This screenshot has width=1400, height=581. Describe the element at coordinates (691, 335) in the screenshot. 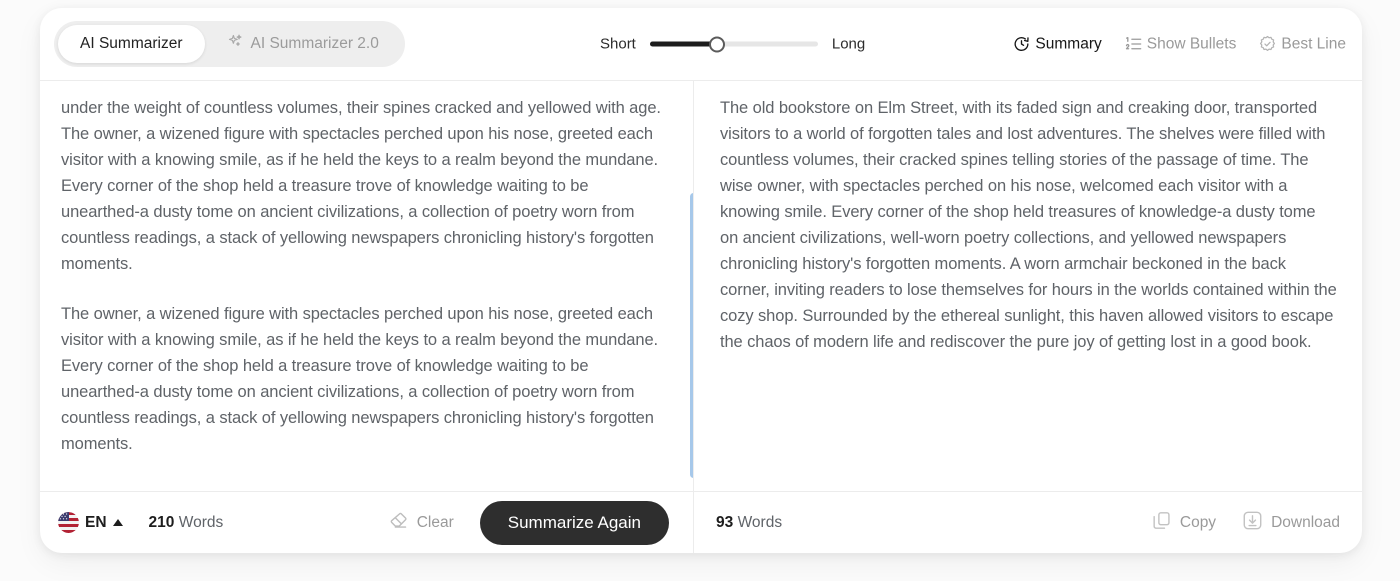

I see `source-scrollbar-thumb` at that location.